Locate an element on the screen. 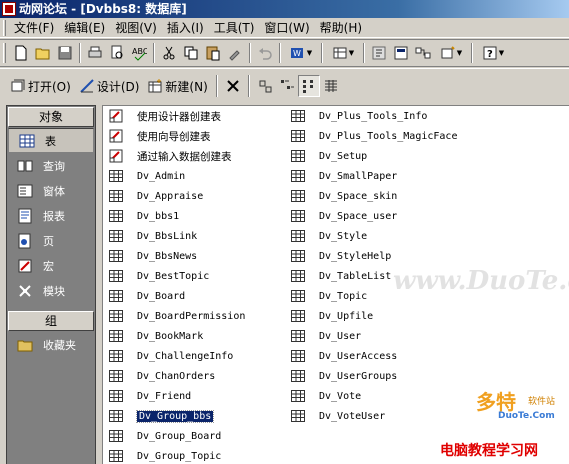 The width and height of the screenshot is (569, 464). undo-button is located at coordinates (265, 53).